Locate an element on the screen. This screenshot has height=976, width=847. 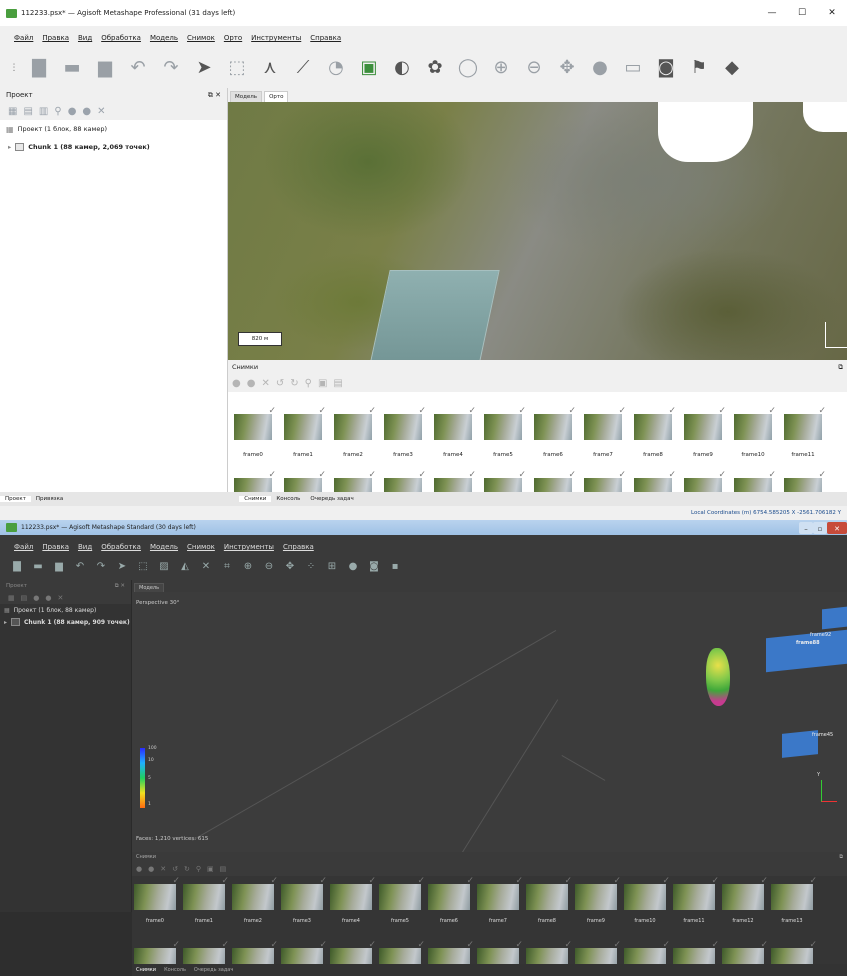
open-folder-icon: ▬ is located at coordinates (38, 567).